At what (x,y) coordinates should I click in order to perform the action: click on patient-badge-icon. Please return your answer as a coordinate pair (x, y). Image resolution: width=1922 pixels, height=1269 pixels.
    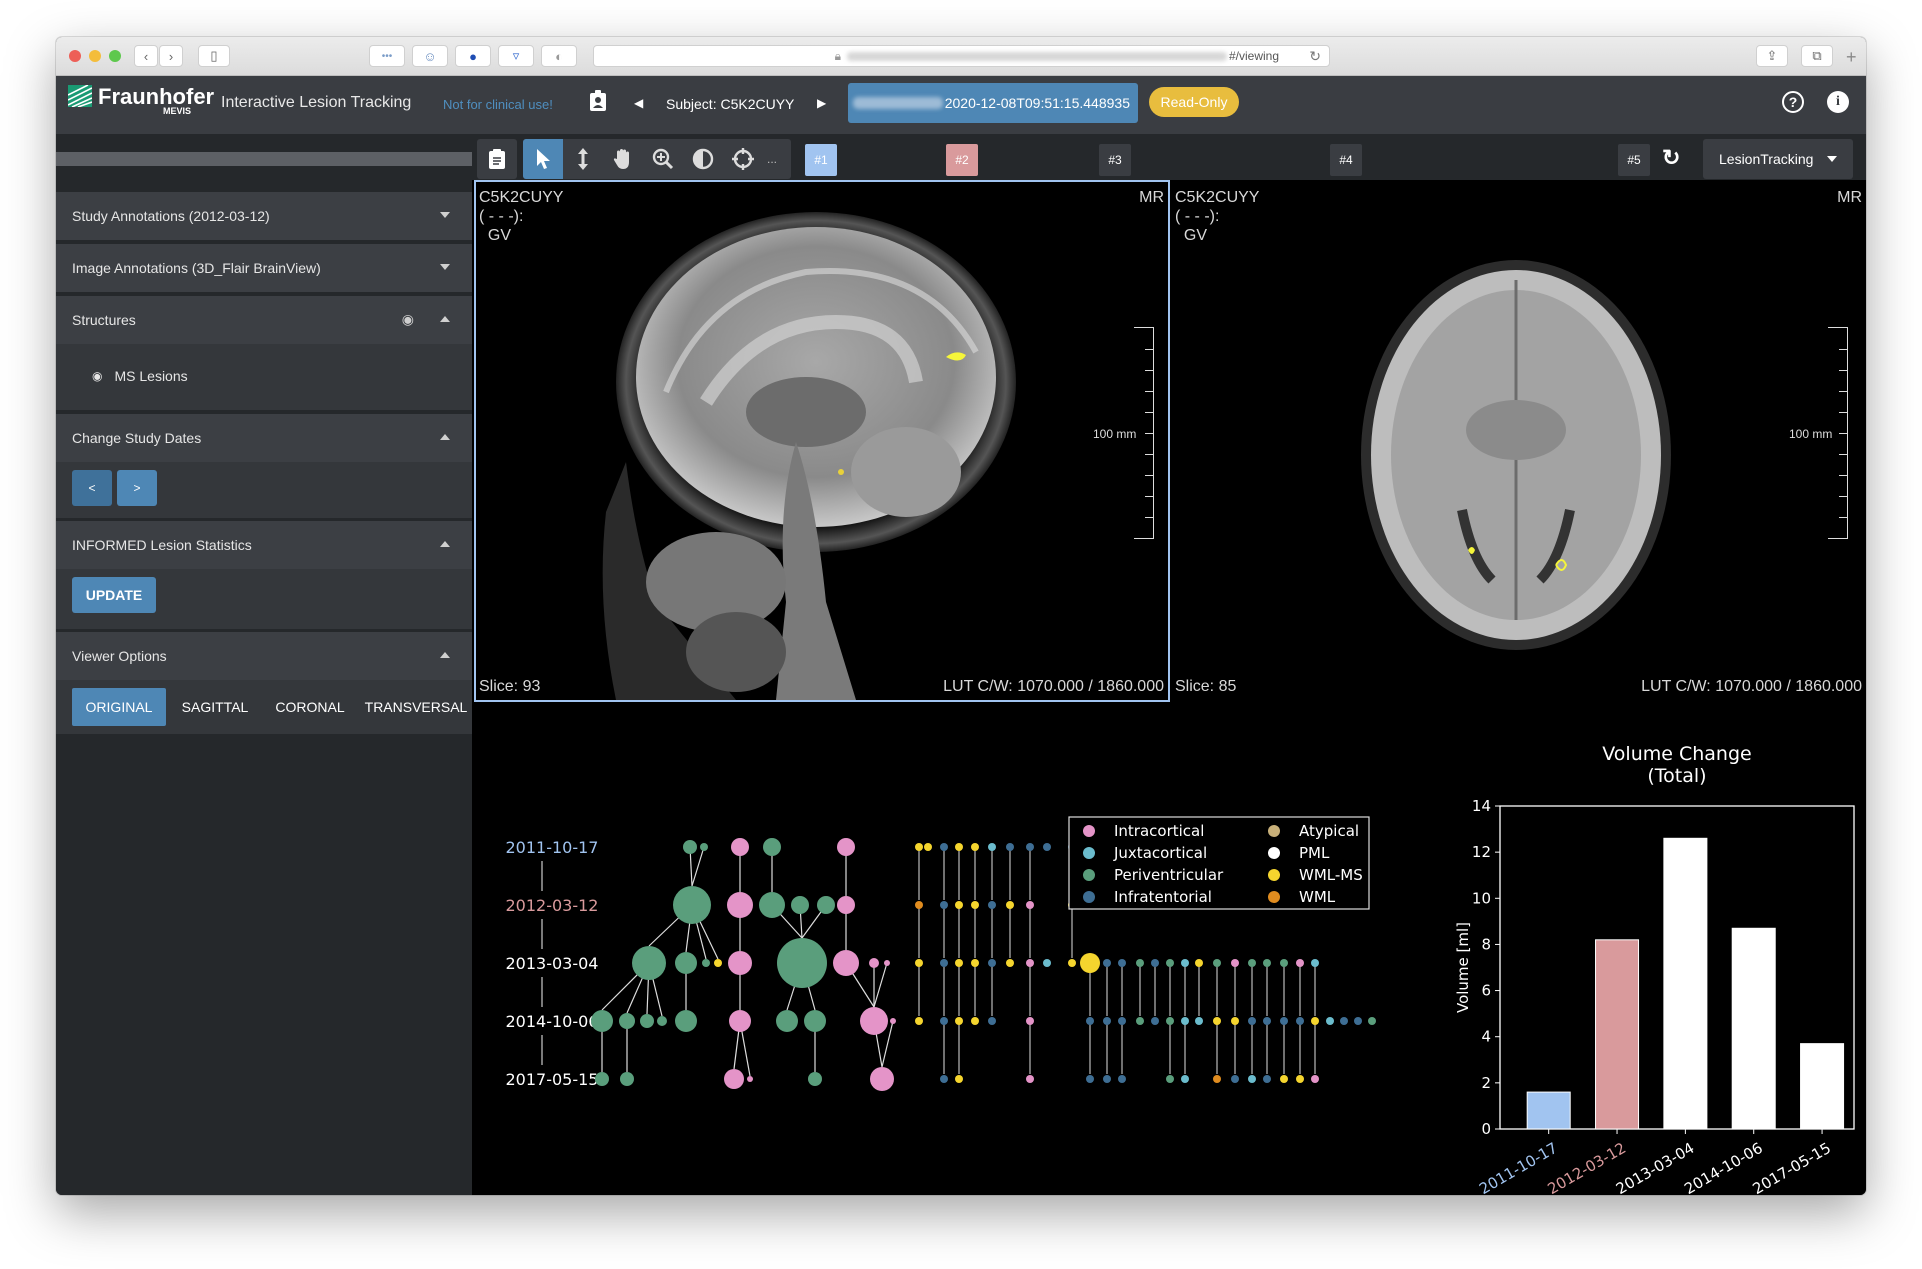
    Looking at the image, I should click on (598, 103).